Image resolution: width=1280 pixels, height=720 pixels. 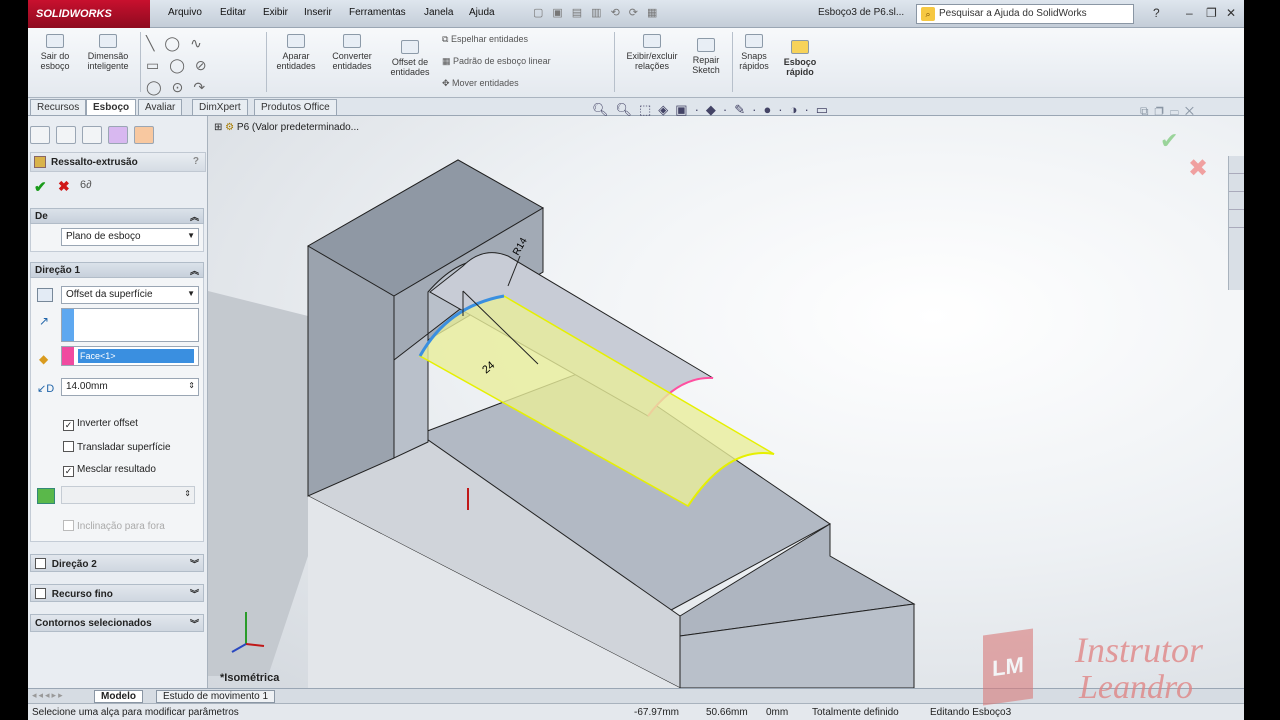 I want to click on ok-check-icon: ✔, so click(x=40, y=187).